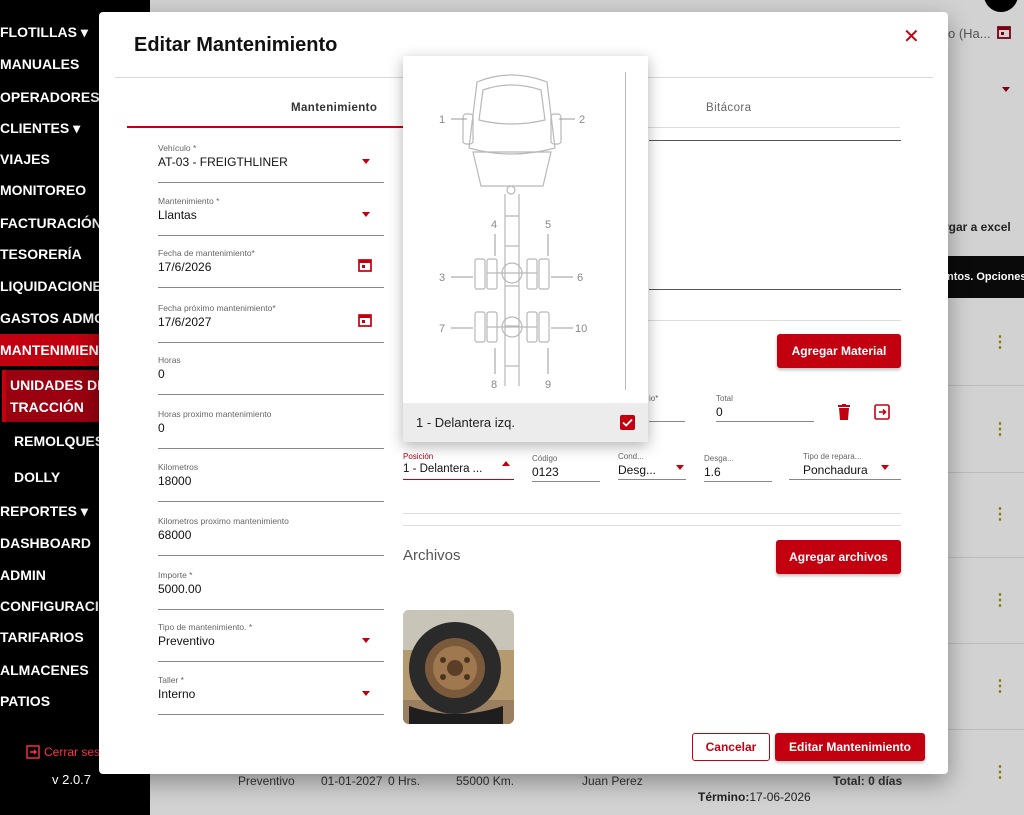 The width and height of the screenshot is (1024, 815). Describe the element at coordinates (39, 64) in the screenshot. I see `nav-manuales: MANUALES` at that location.